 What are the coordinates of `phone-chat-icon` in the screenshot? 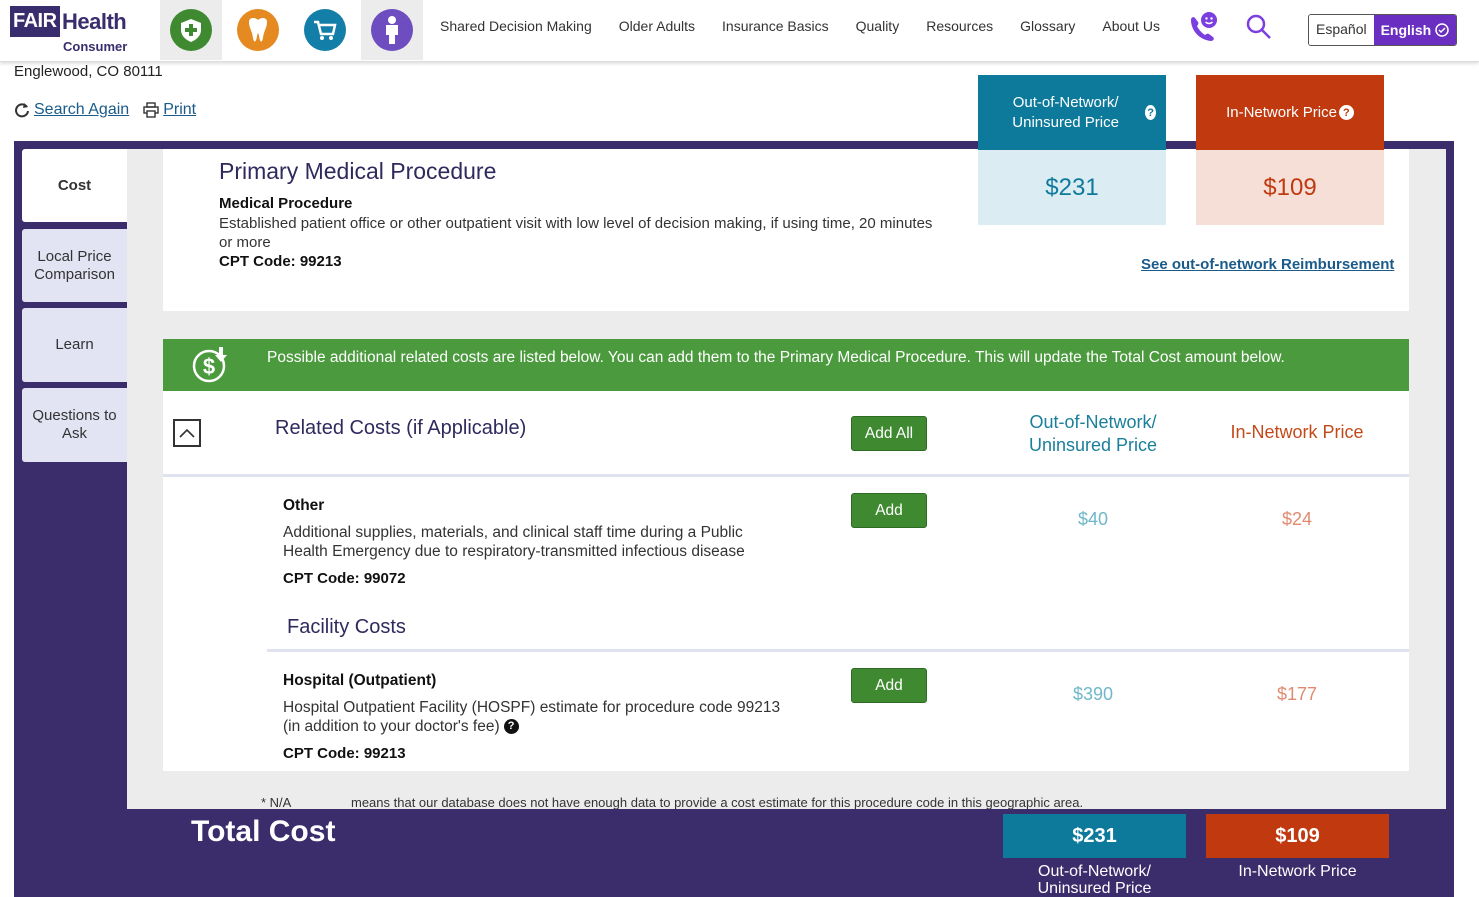 It's located at (1203, 30).